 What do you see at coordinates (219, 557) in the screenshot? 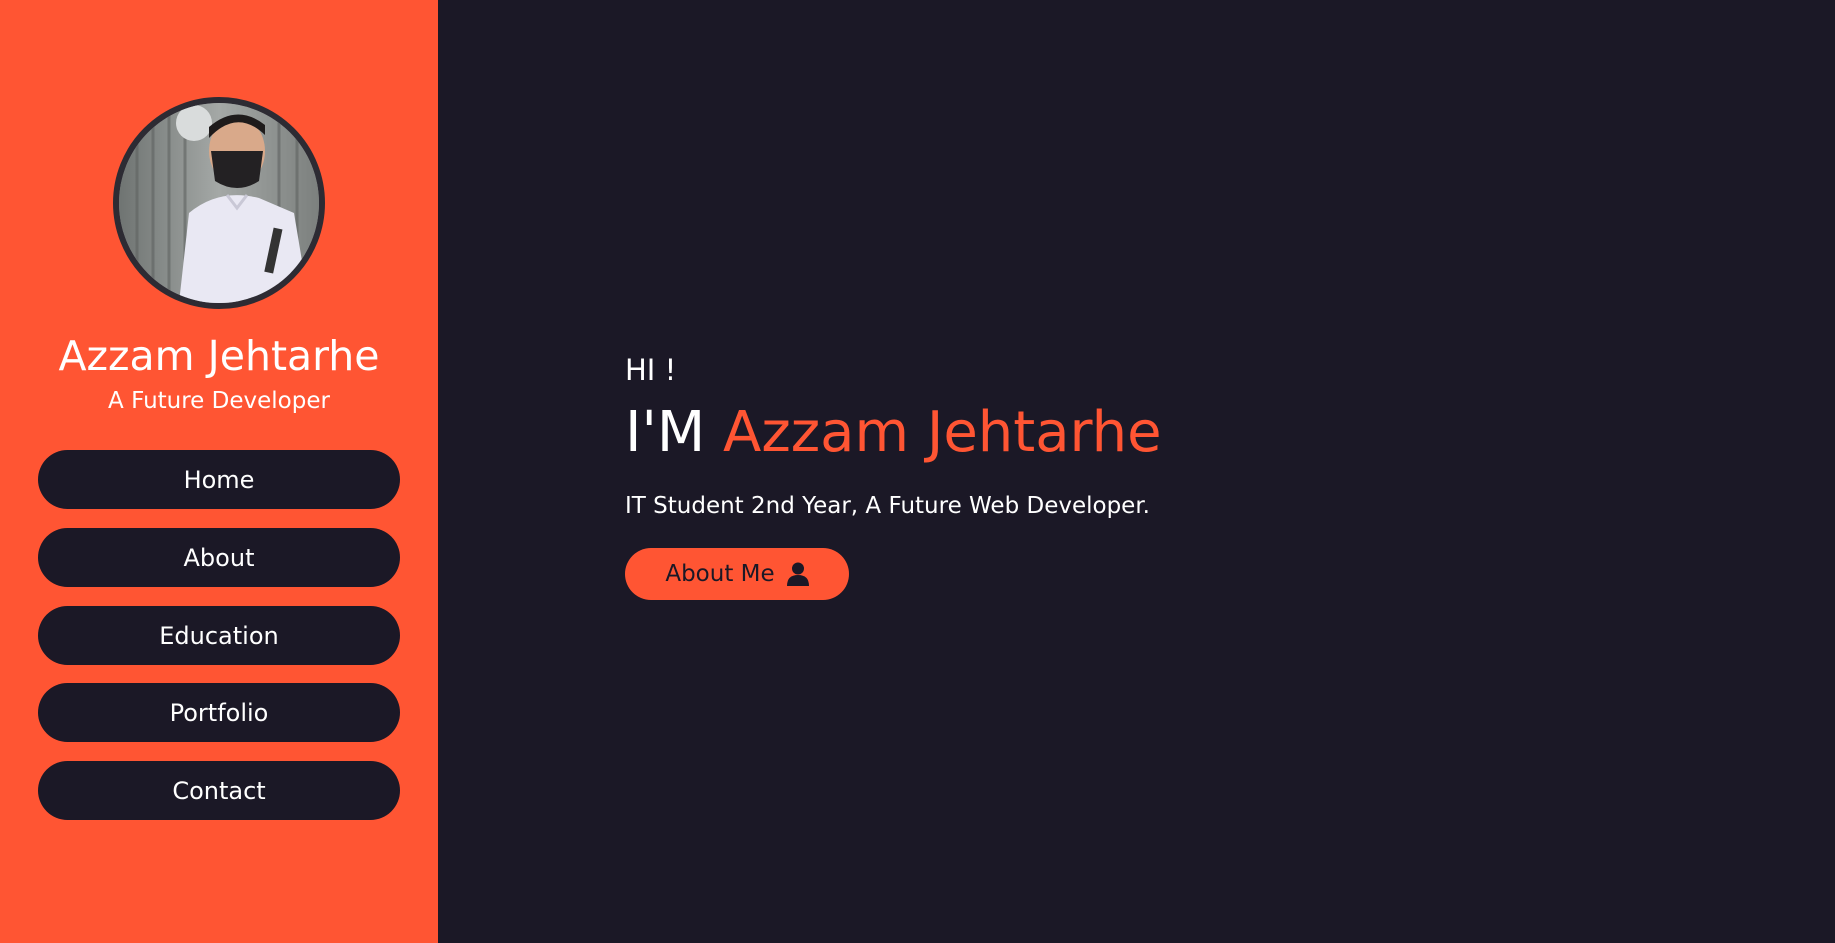
I see `nav-about-button: About` at bounding box center [219, 557].